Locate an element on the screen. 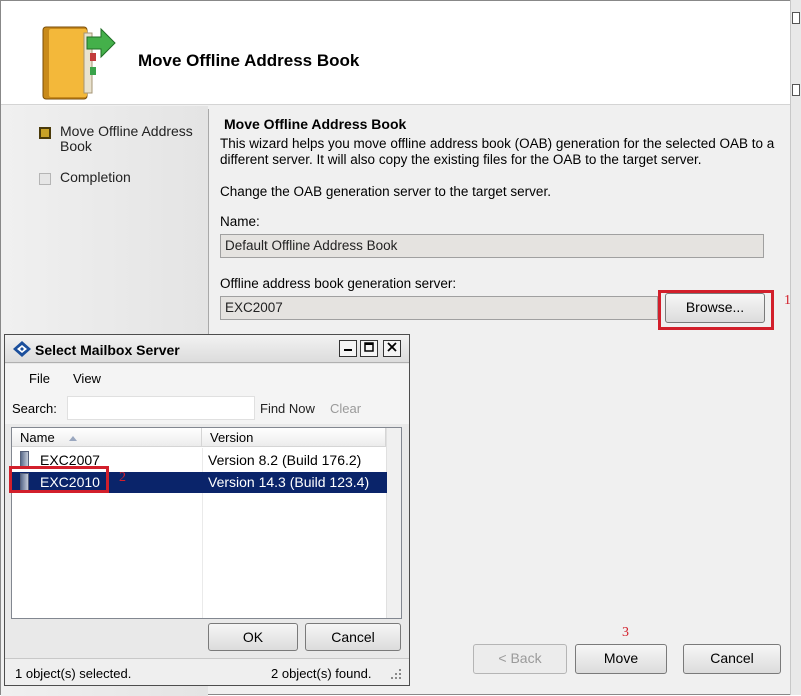  server-label: Offline address book generation server: is located at coordinates (338, 283).